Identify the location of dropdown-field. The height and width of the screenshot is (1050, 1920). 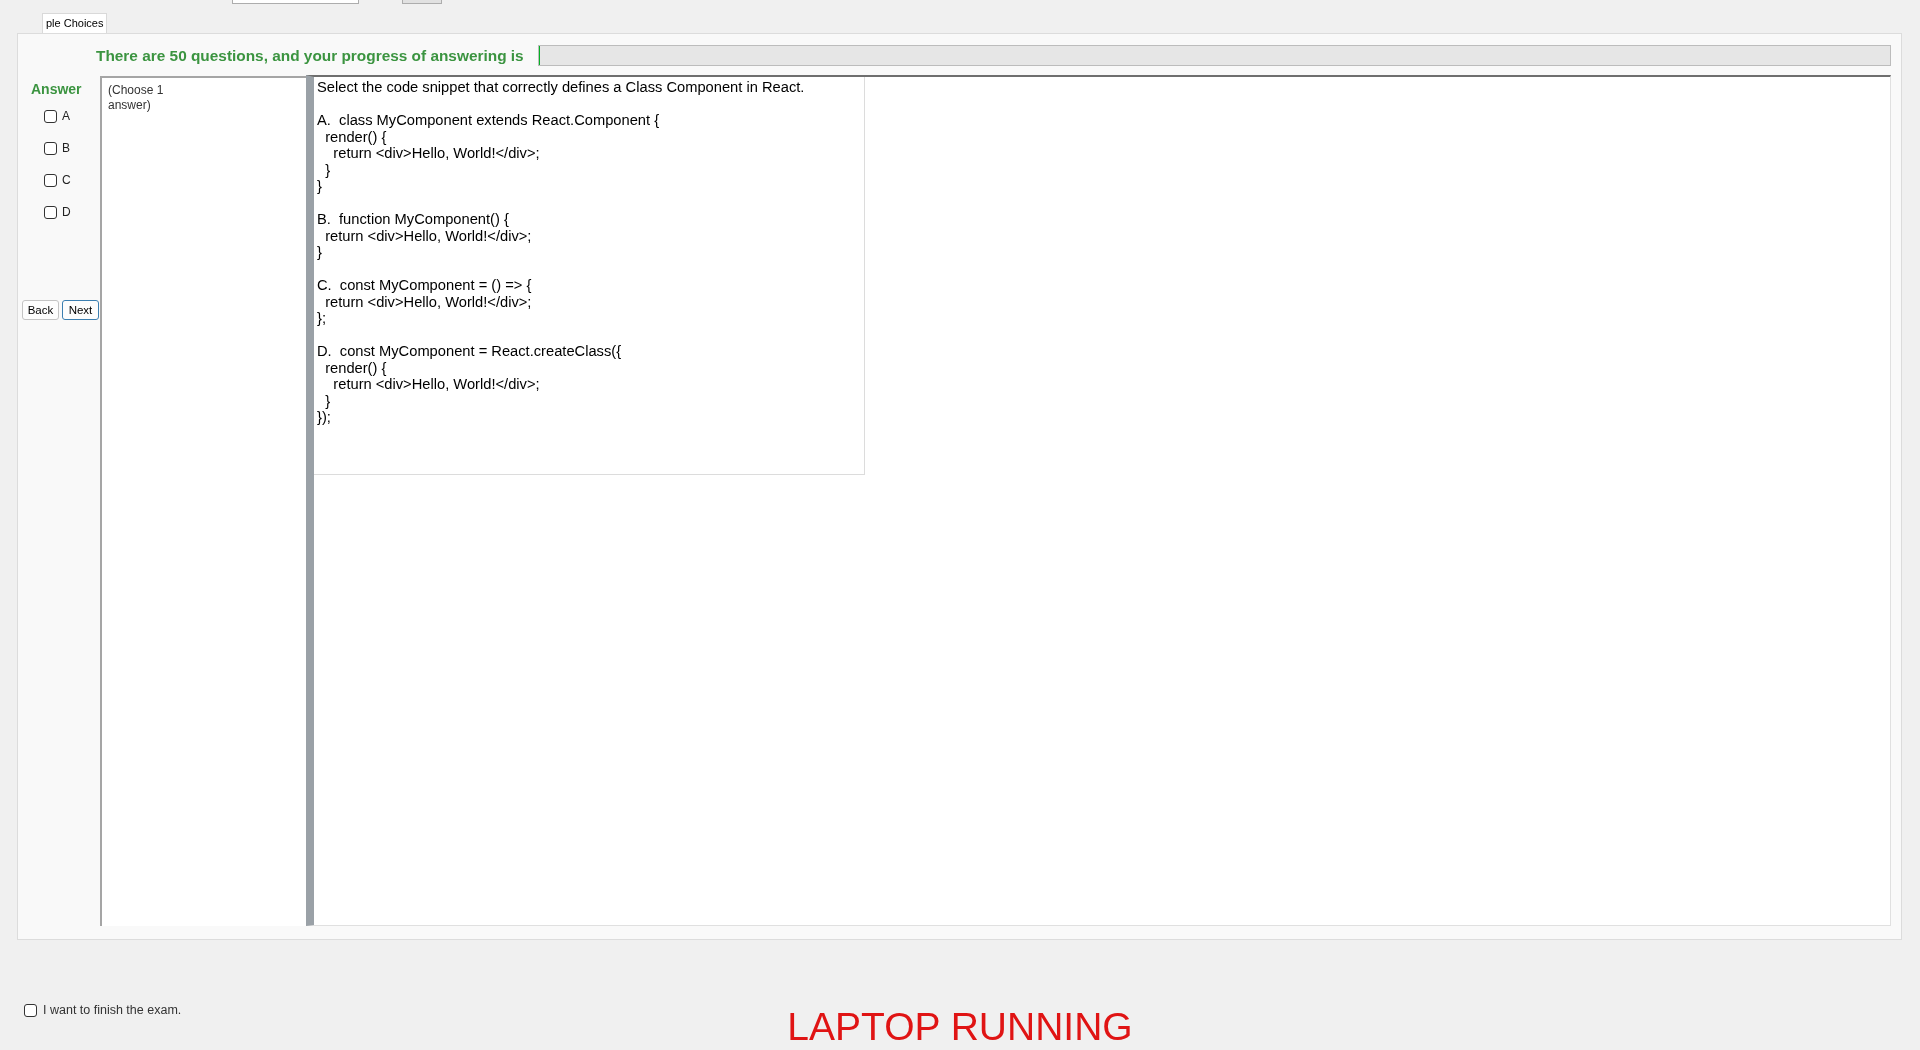
(295, 2).